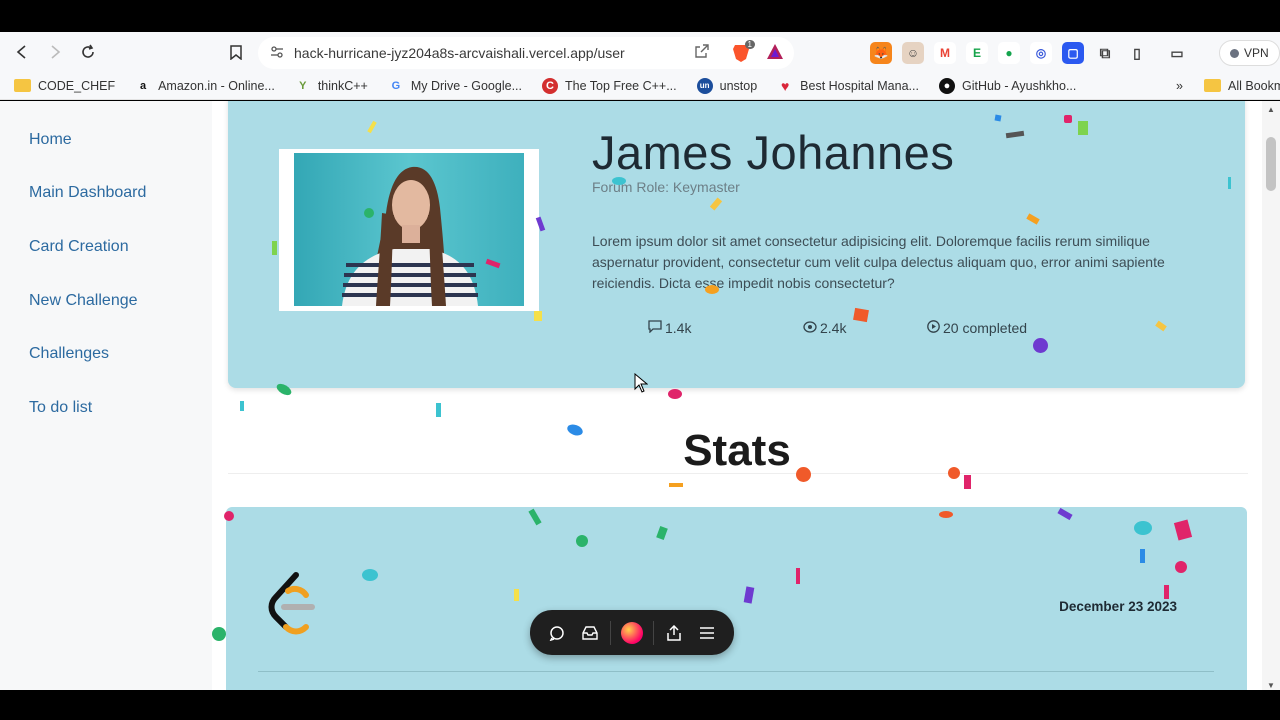  I want to click on bookmark-item: un unstop, so click(727, 86).